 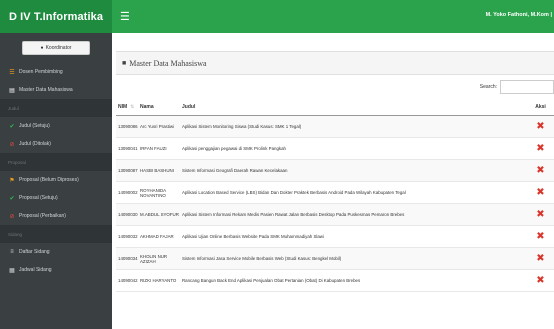 What do you see at coordinates (42, 216) in the screenshot?
I see `sidebar-item-label: Proposal (Perbaikan)` at bounding box center [42, 216].